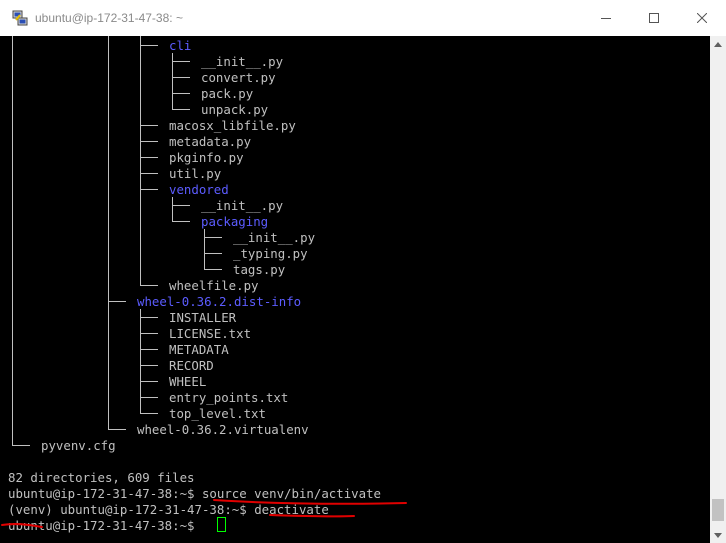  I want to click on tree-summary: 82 directories, 609 files, so click(101, 477).